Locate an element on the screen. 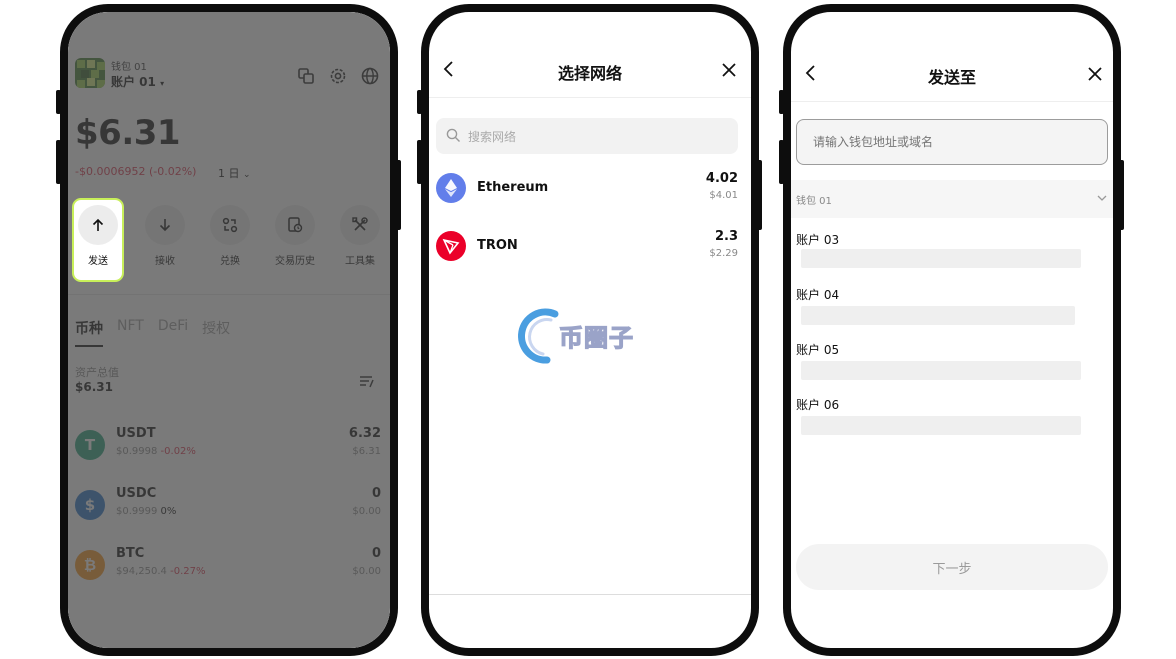 This screenshot has height=659, width=1176. receive-button: 接收 is located at coordinates (165, 236).